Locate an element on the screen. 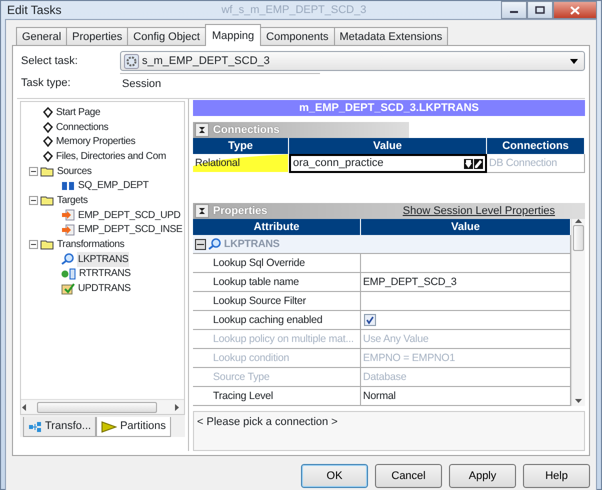 The width and height of the screenshot is (602, 490). close-icon is located at coordinates (575, 10).